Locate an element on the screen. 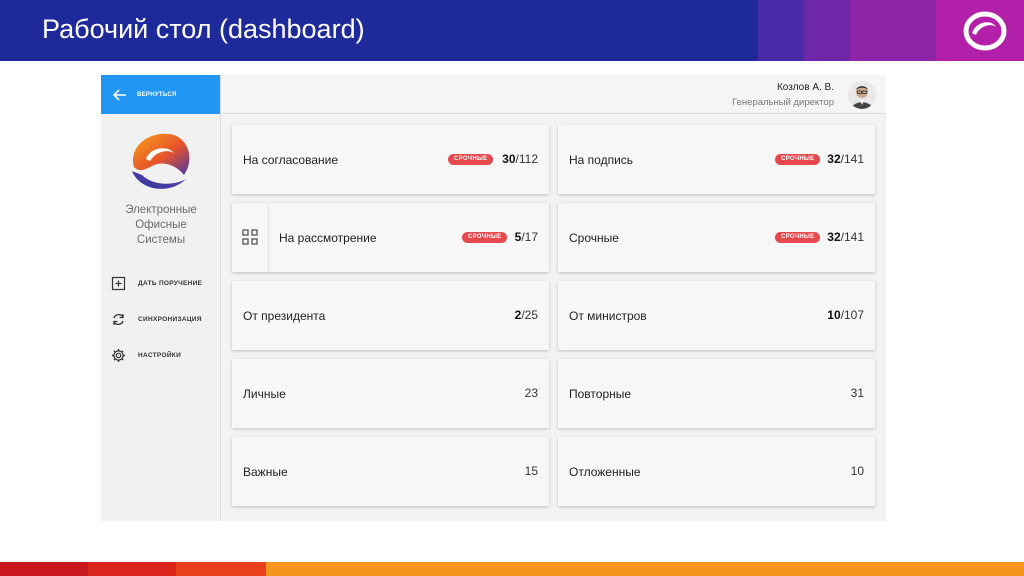 This screenshot has width=1024, height=576. card-title: Срочные is located at coordinates (594, 238).